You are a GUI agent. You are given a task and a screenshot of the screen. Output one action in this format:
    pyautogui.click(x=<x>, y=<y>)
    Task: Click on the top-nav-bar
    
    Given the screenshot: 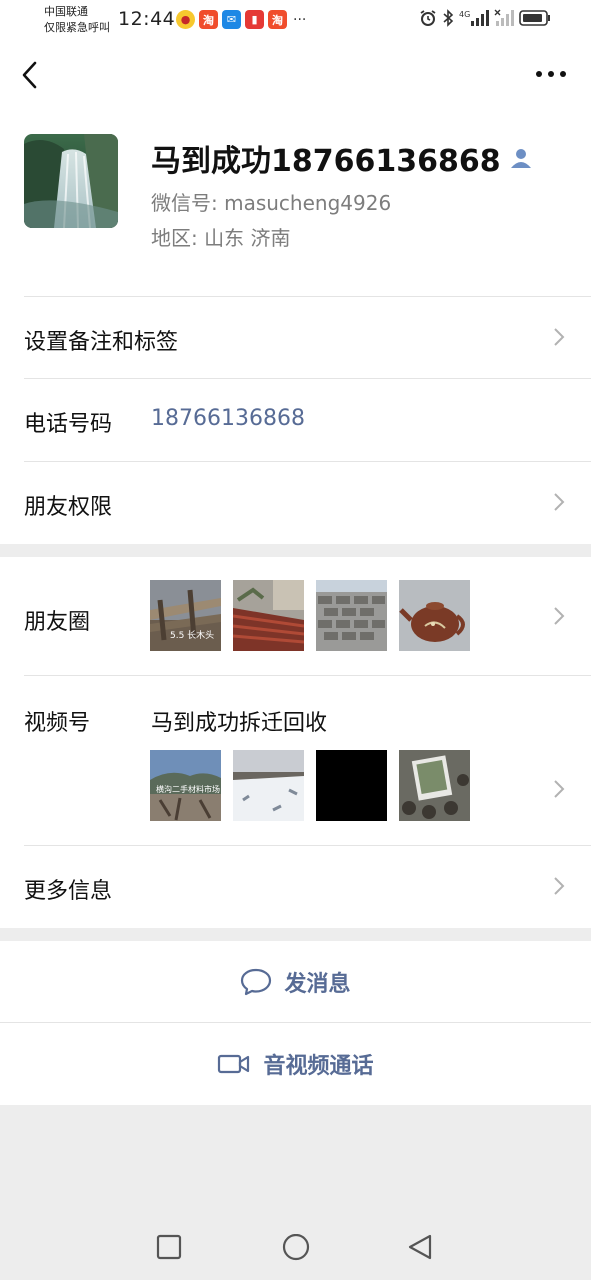 What is the action you would take?
    pyautogui.click(x=295, y=75)
    